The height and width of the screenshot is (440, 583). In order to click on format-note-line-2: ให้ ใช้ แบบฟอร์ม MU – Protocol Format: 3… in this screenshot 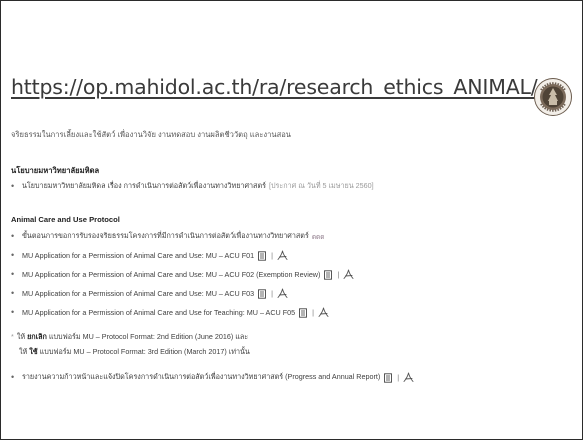, I will do `click(134, 352)`.